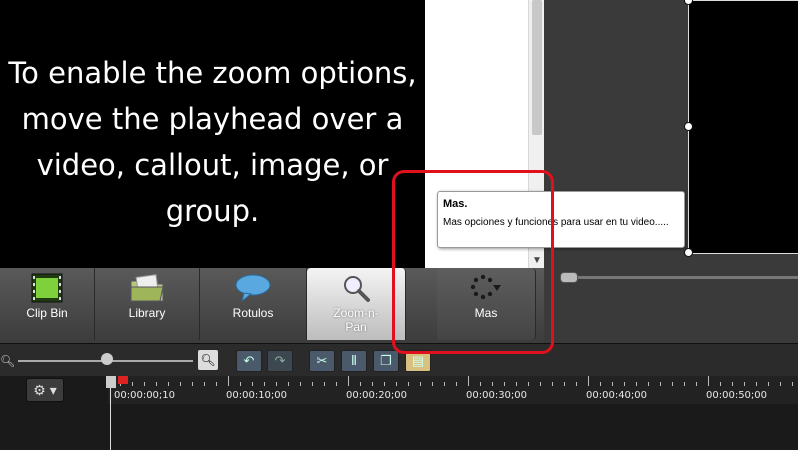 Image resolution: width=798 pixels, height=450 pixels. Describe the element at coordinates (249, 361) in the screenshot. I see `undo-icon: ↶` at that location.